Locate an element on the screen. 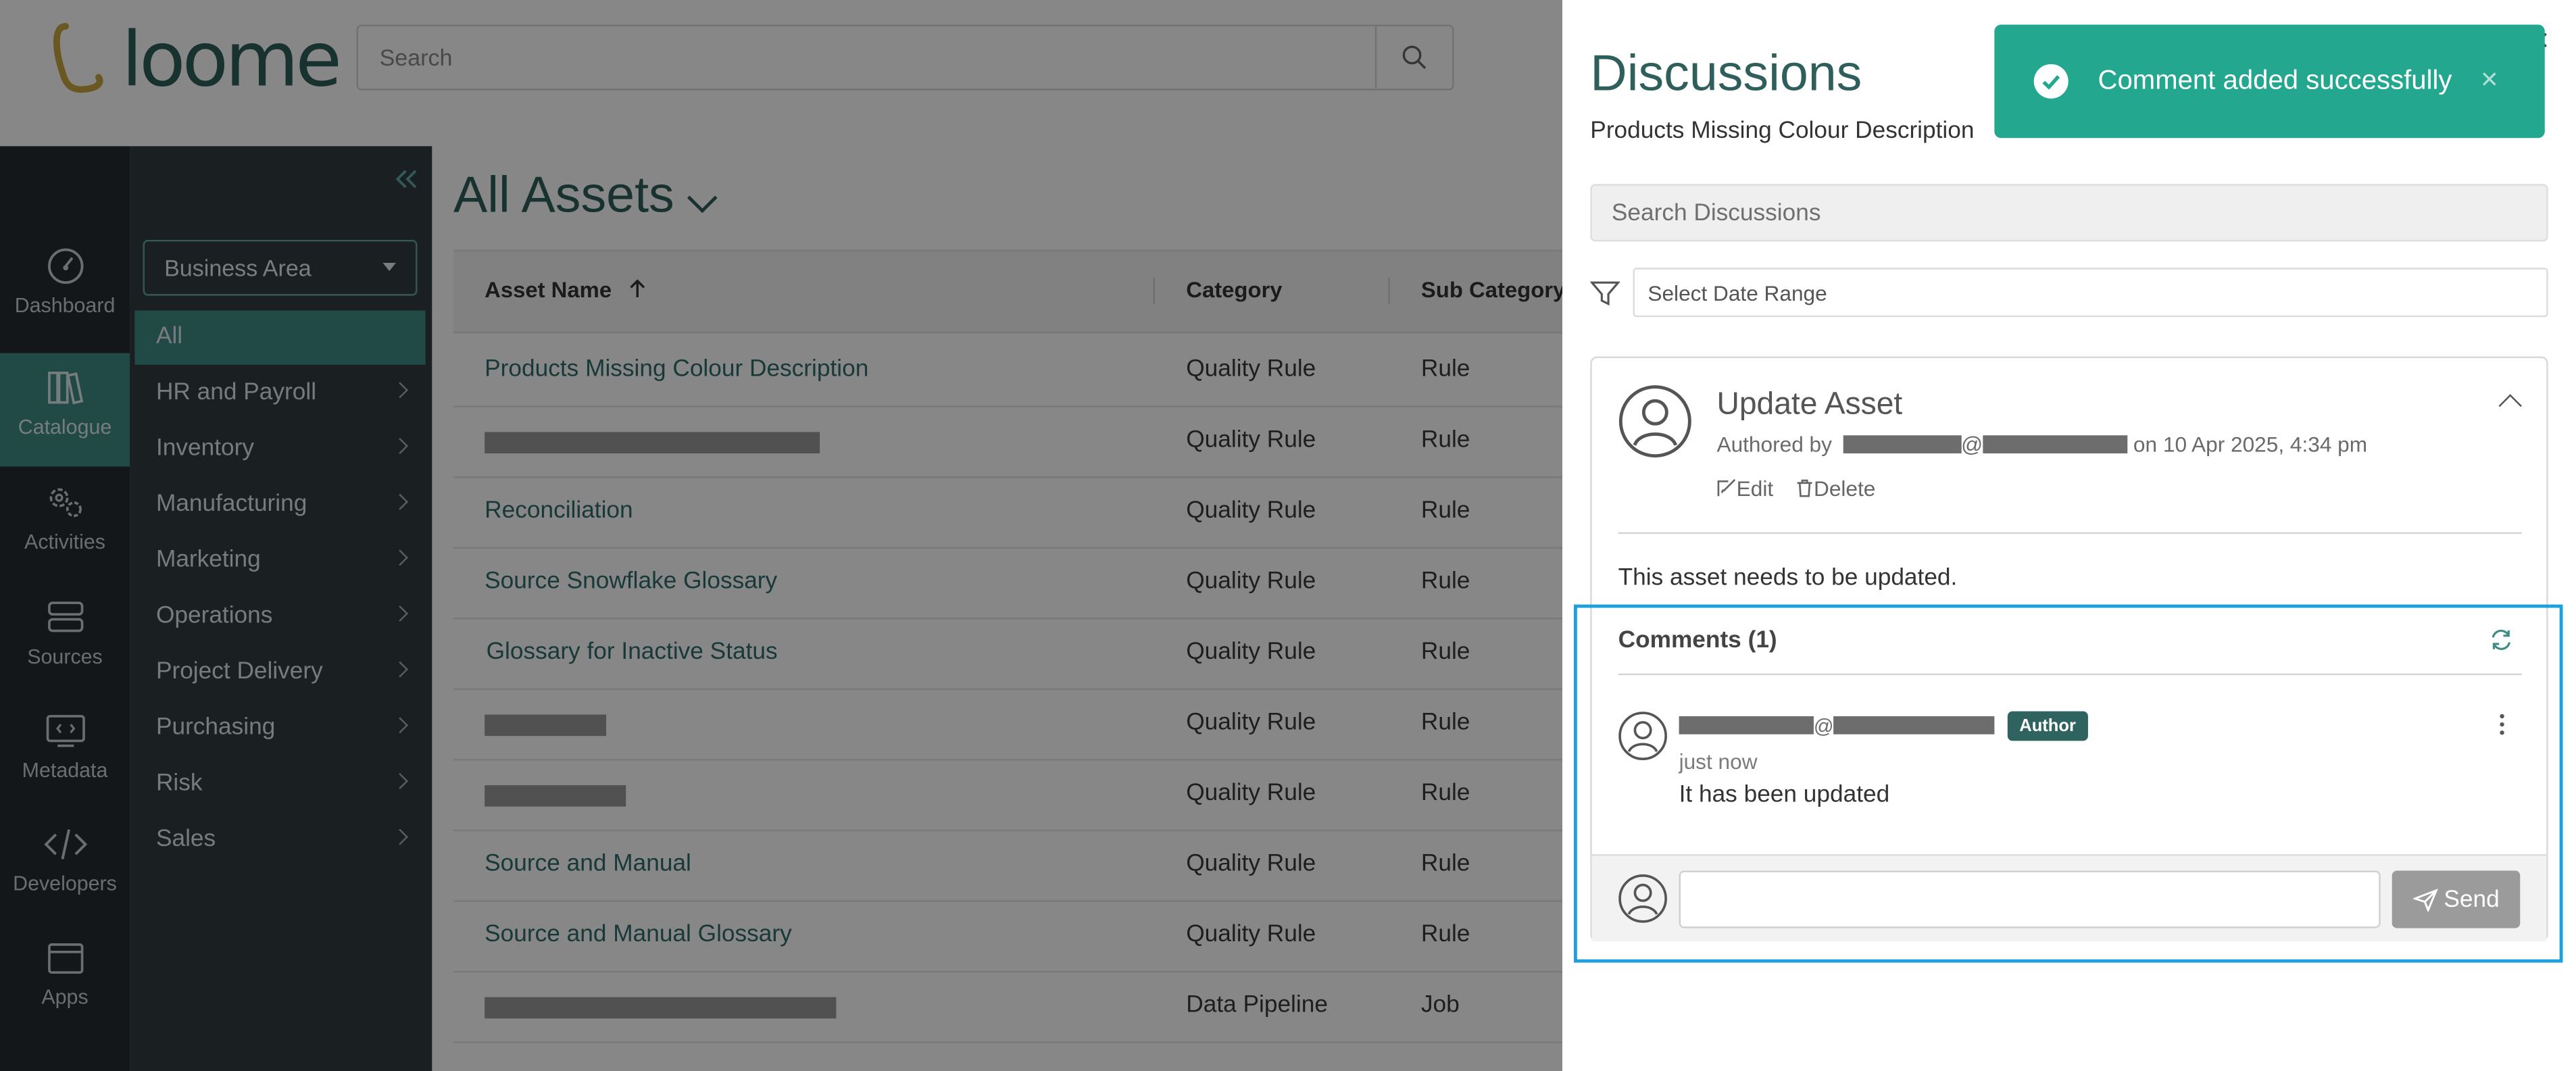 The image size is (2576, 1071). comments-highlight-box is located at coordinates (2068, 783).